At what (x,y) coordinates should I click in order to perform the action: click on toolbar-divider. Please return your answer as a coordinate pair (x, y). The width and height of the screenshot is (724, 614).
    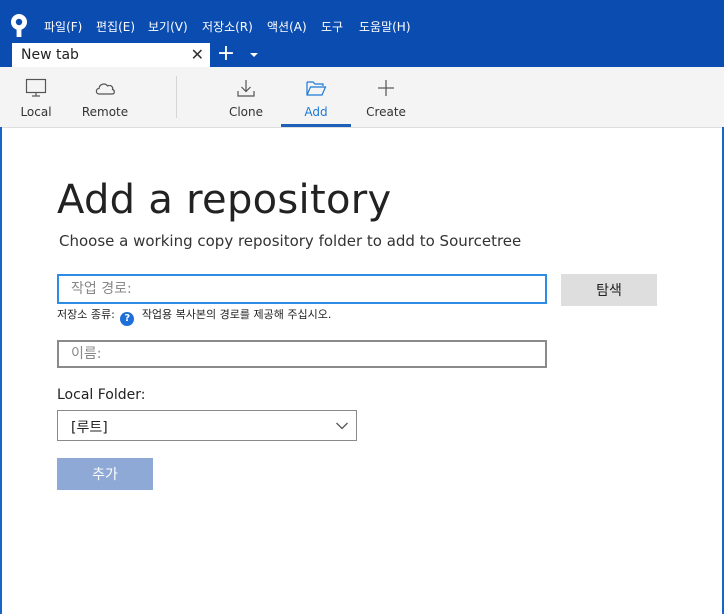
    Looking at the image, I should click on (176, 97).